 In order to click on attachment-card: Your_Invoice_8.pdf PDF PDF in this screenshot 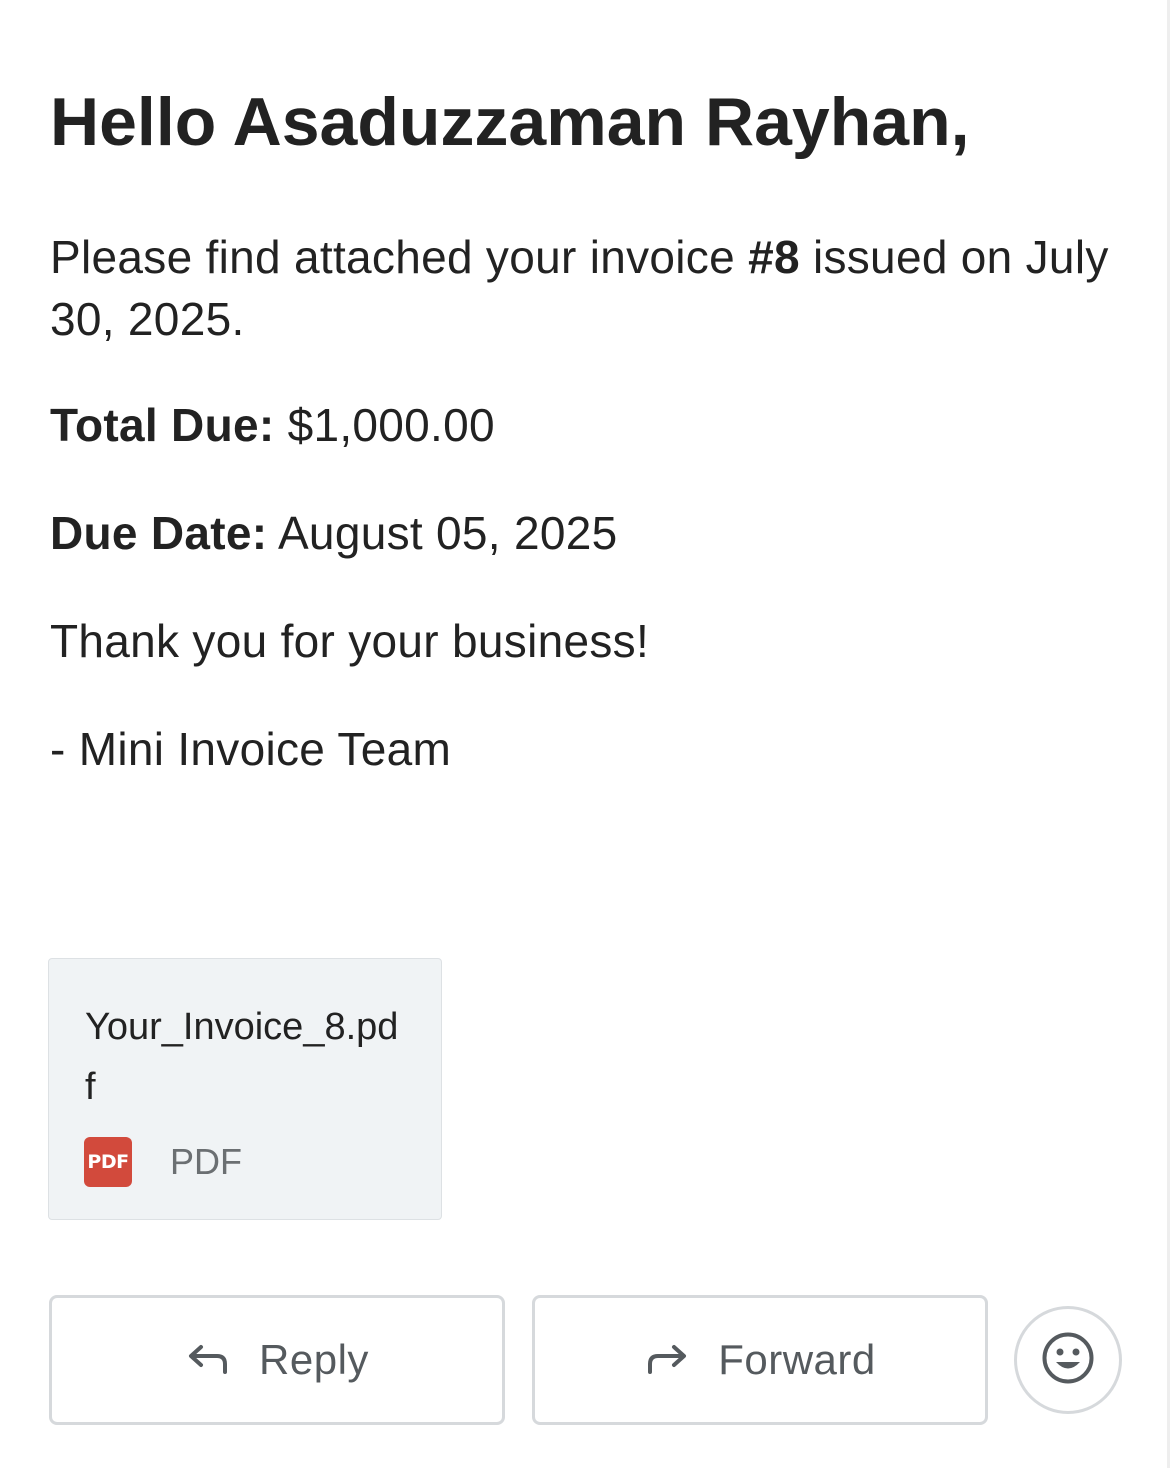, I will do `click(245, 1089)`.